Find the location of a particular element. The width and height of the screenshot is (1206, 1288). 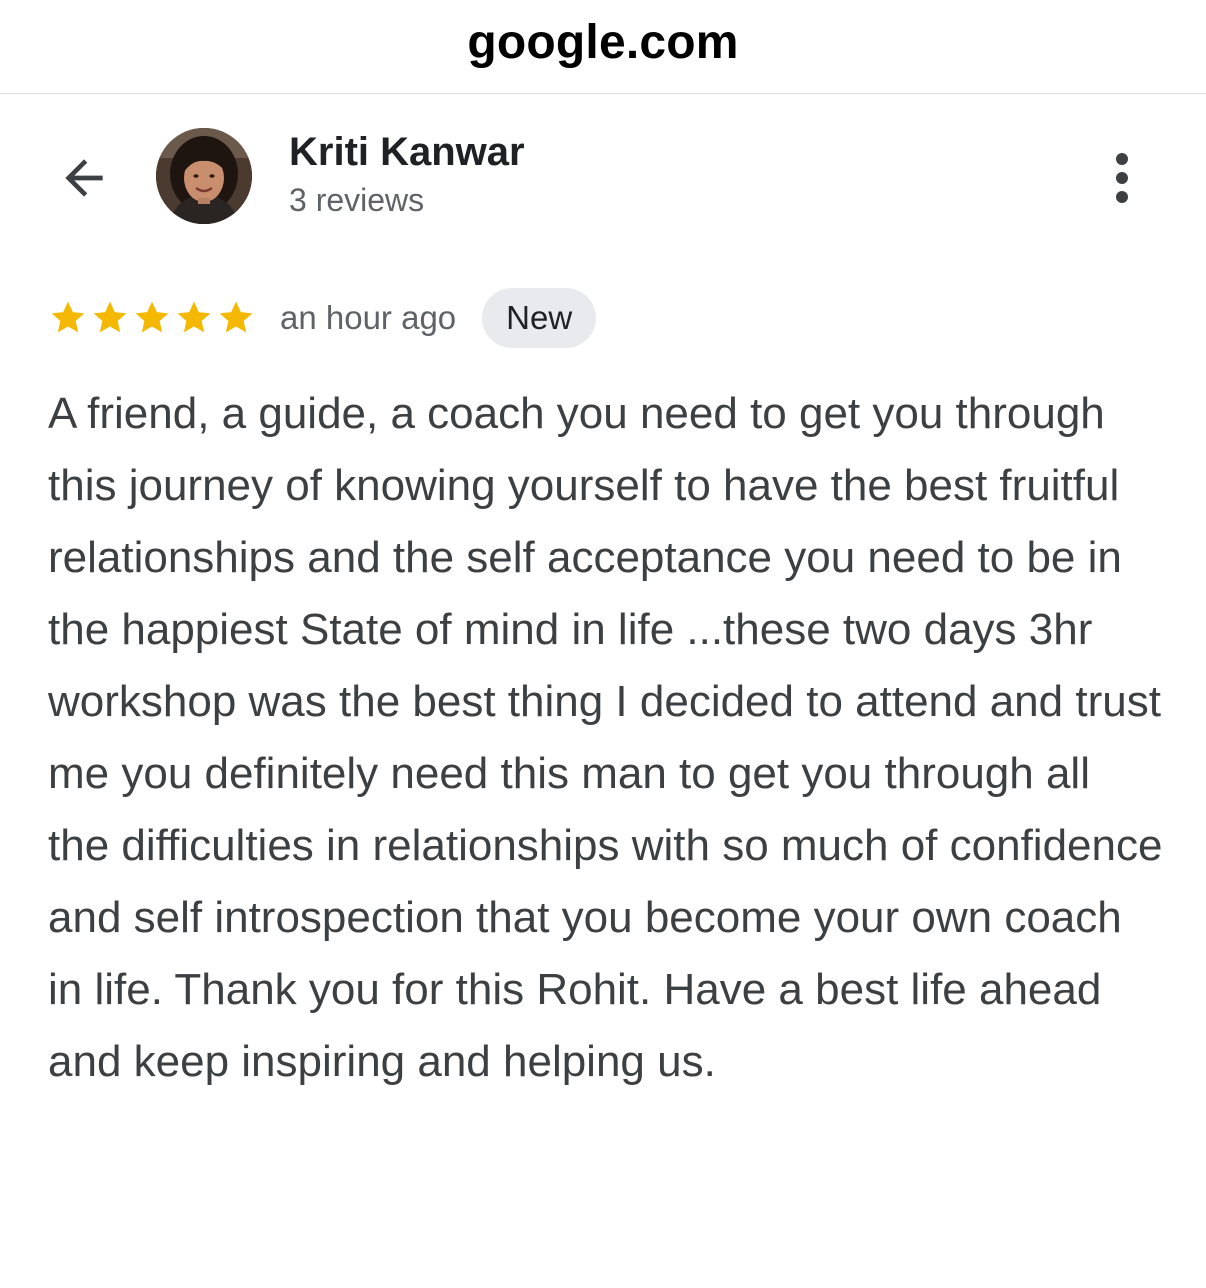

star-rating is located at coordinates (152, 318).